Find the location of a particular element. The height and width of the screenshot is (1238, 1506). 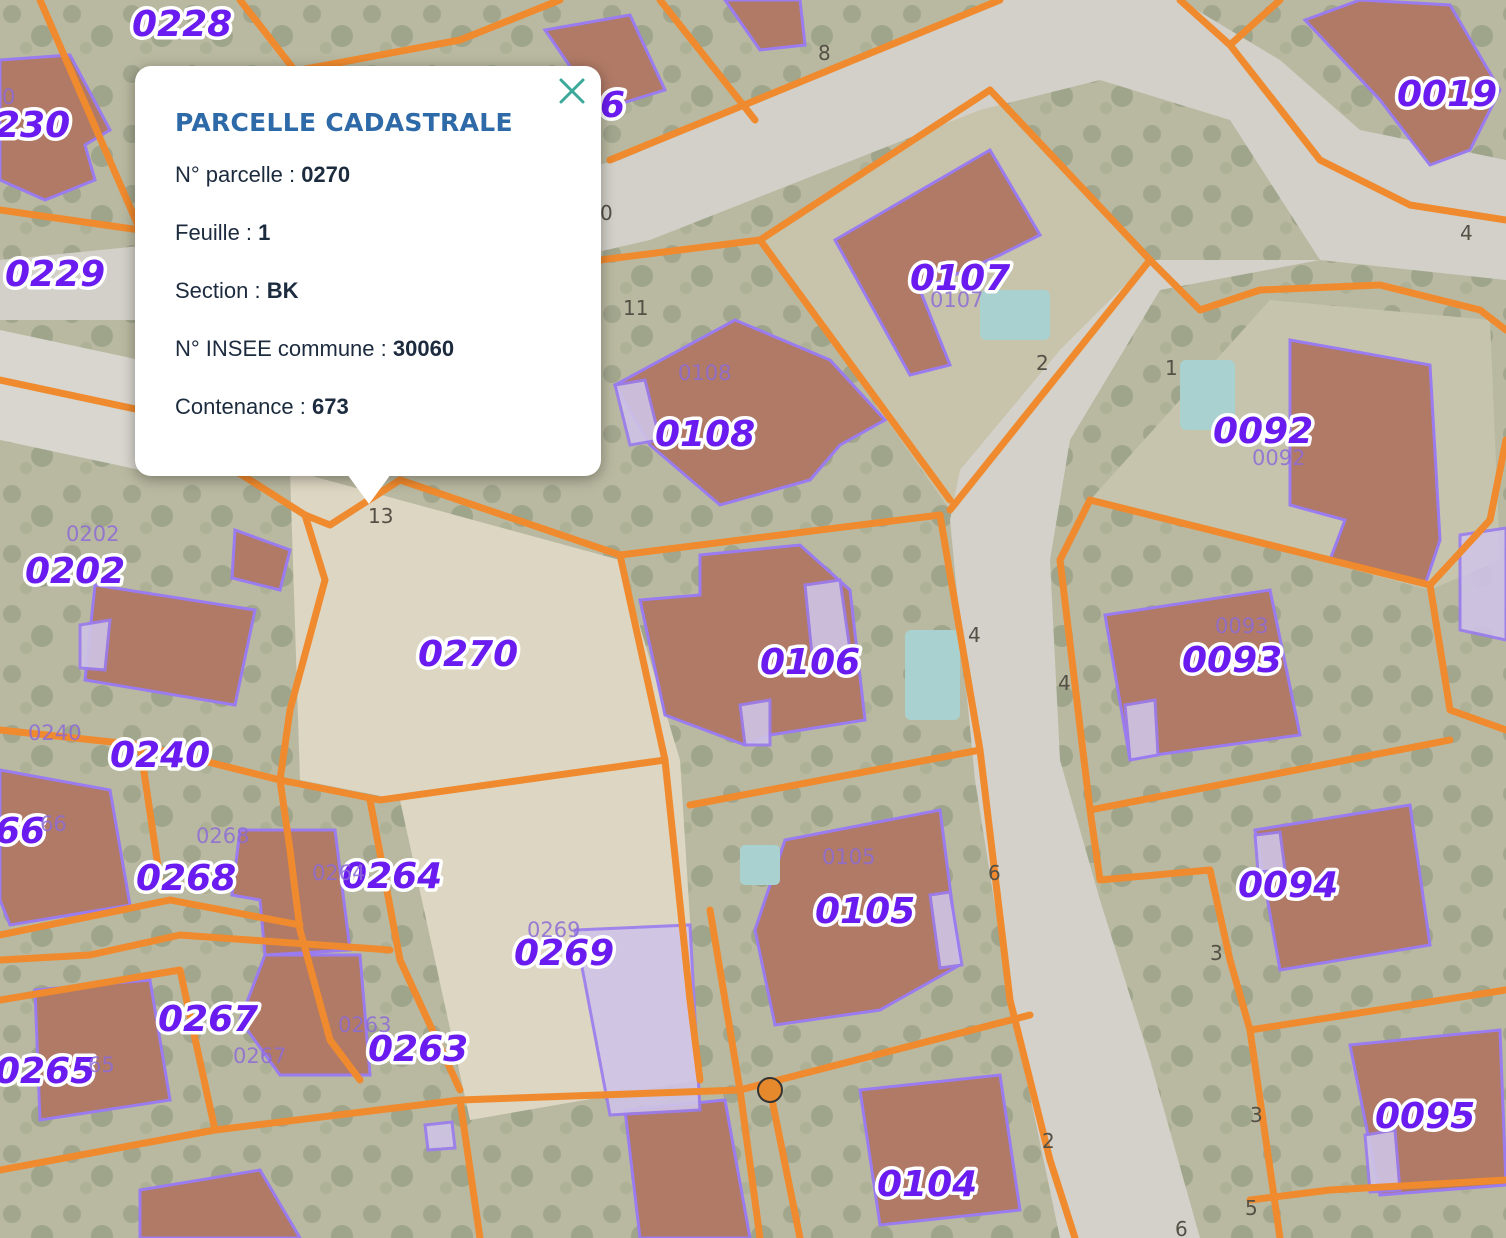

parcel-label: 0202 is located at coordinates (75, 572).